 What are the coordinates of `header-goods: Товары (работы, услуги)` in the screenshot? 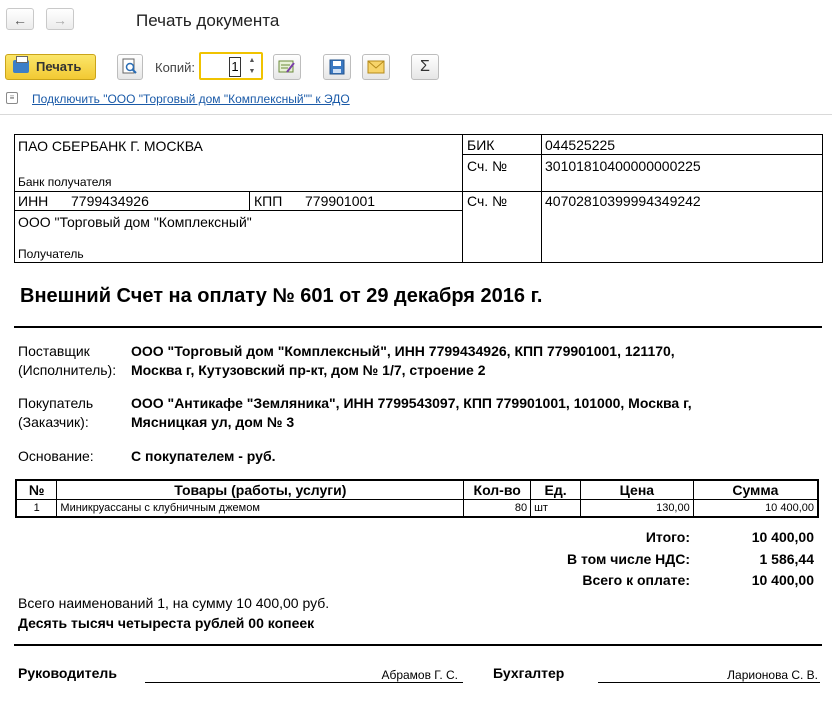 It's located at (260, 489).